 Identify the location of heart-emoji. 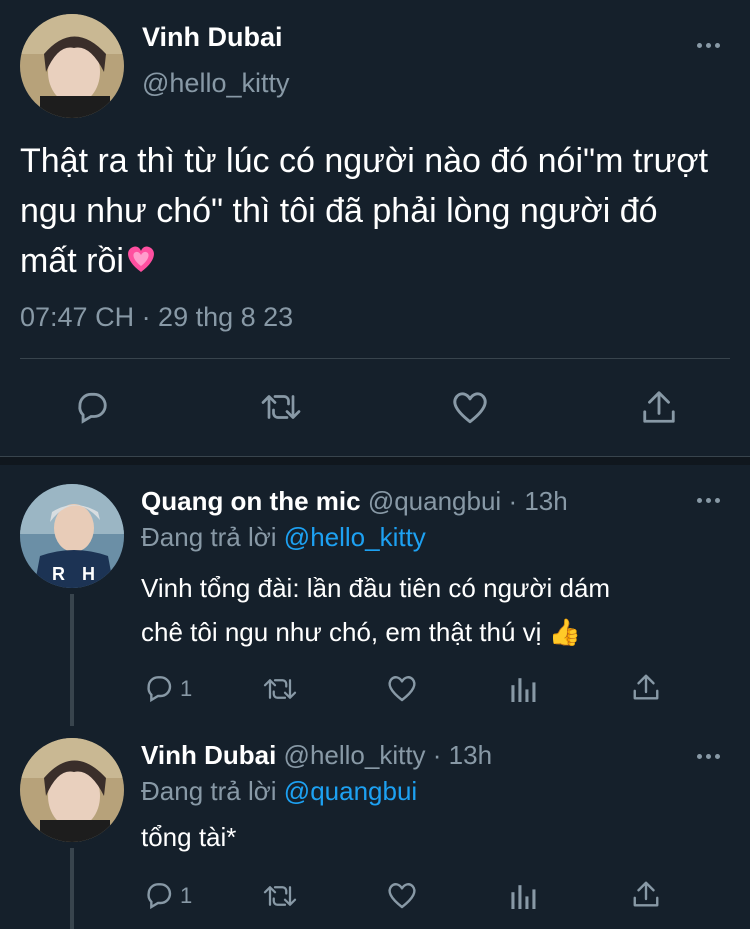
(141, 263).